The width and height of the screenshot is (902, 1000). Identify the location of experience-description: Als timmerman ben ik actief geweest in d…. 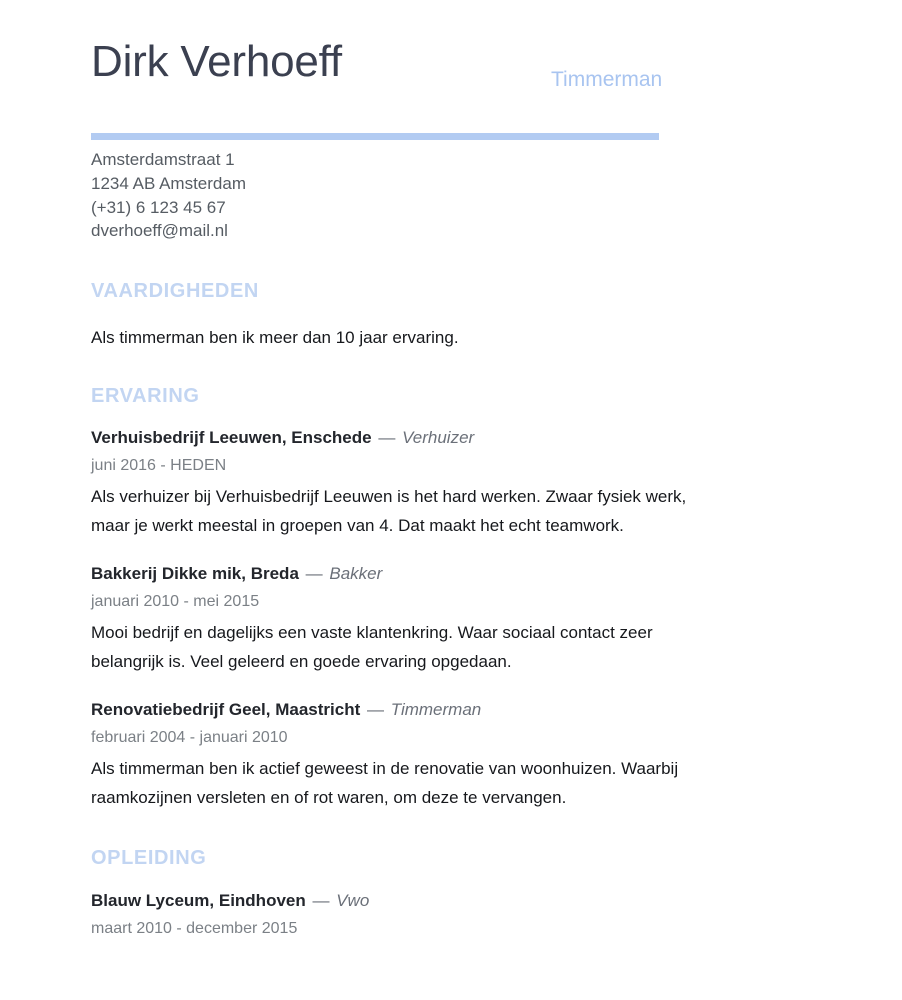
(385, 783).